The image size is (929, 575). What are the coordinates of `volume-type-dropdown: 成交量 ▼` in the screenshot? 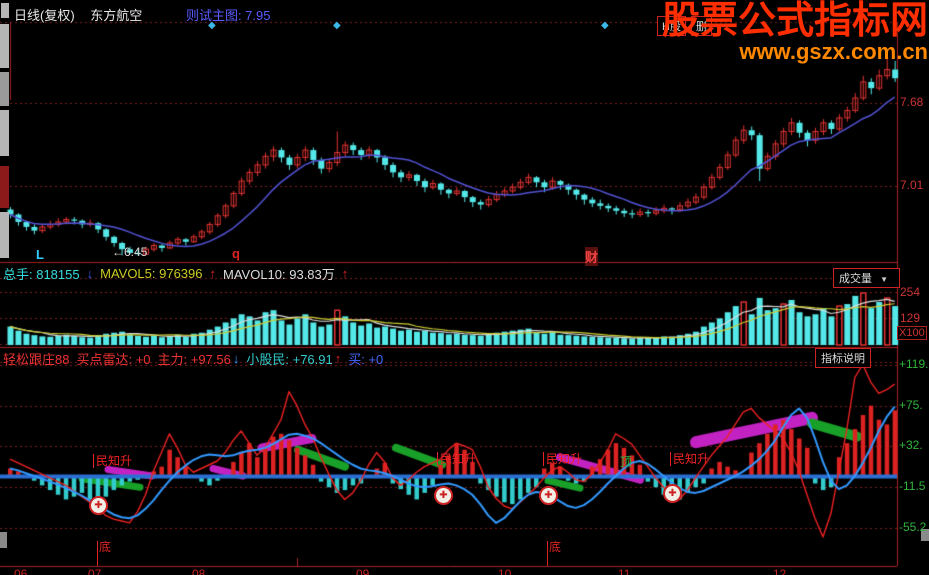 It's located at (866, 278).